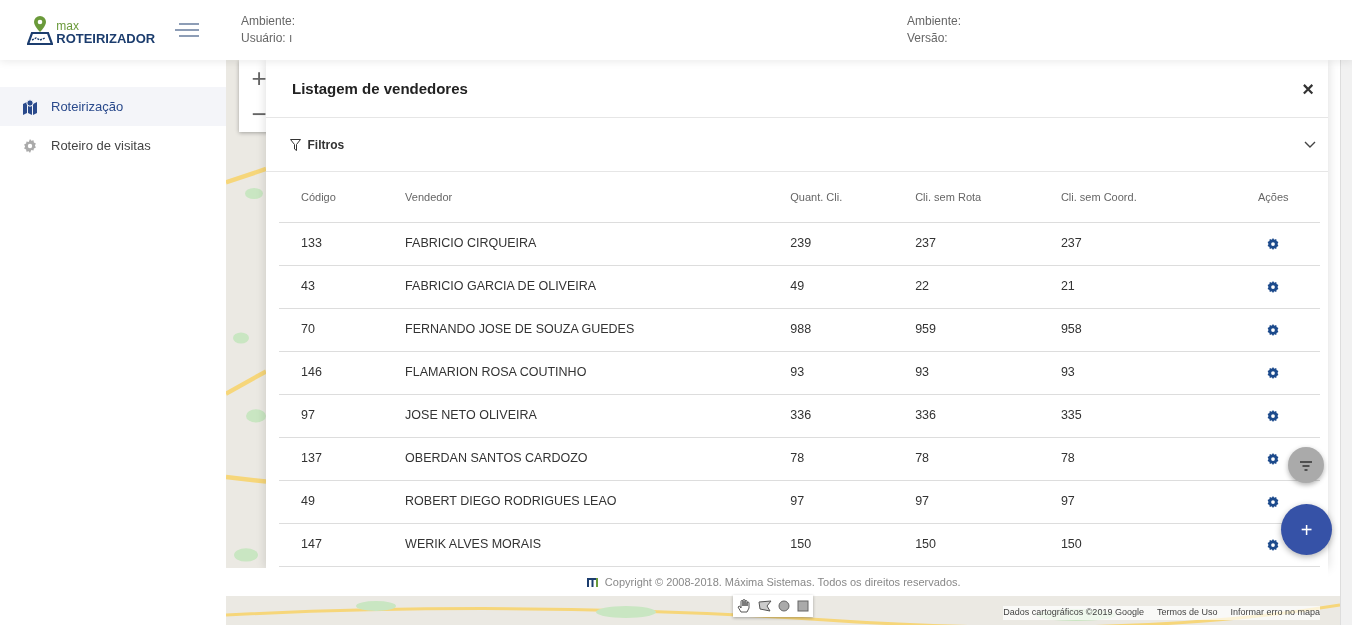  Describe the element at coordinates (331, 372) in the screenshot. I see `table-cell: 146` at that location.